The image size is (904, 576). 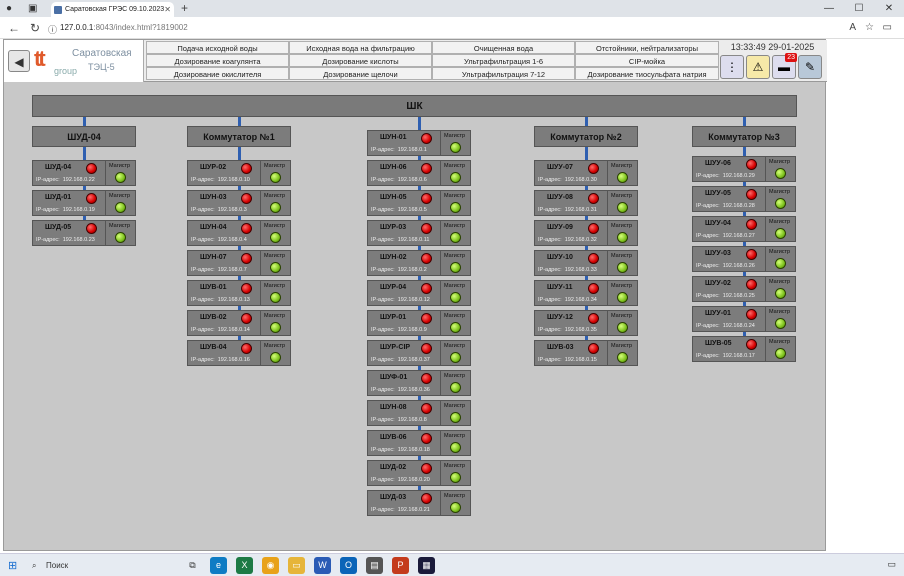 What do you see at coordinates (239, 323) in the screenshot?
I see `device-node: ШУВ-02 Магистр IP-адрес: 192.168.0.14` at bounding box center [239, 323].